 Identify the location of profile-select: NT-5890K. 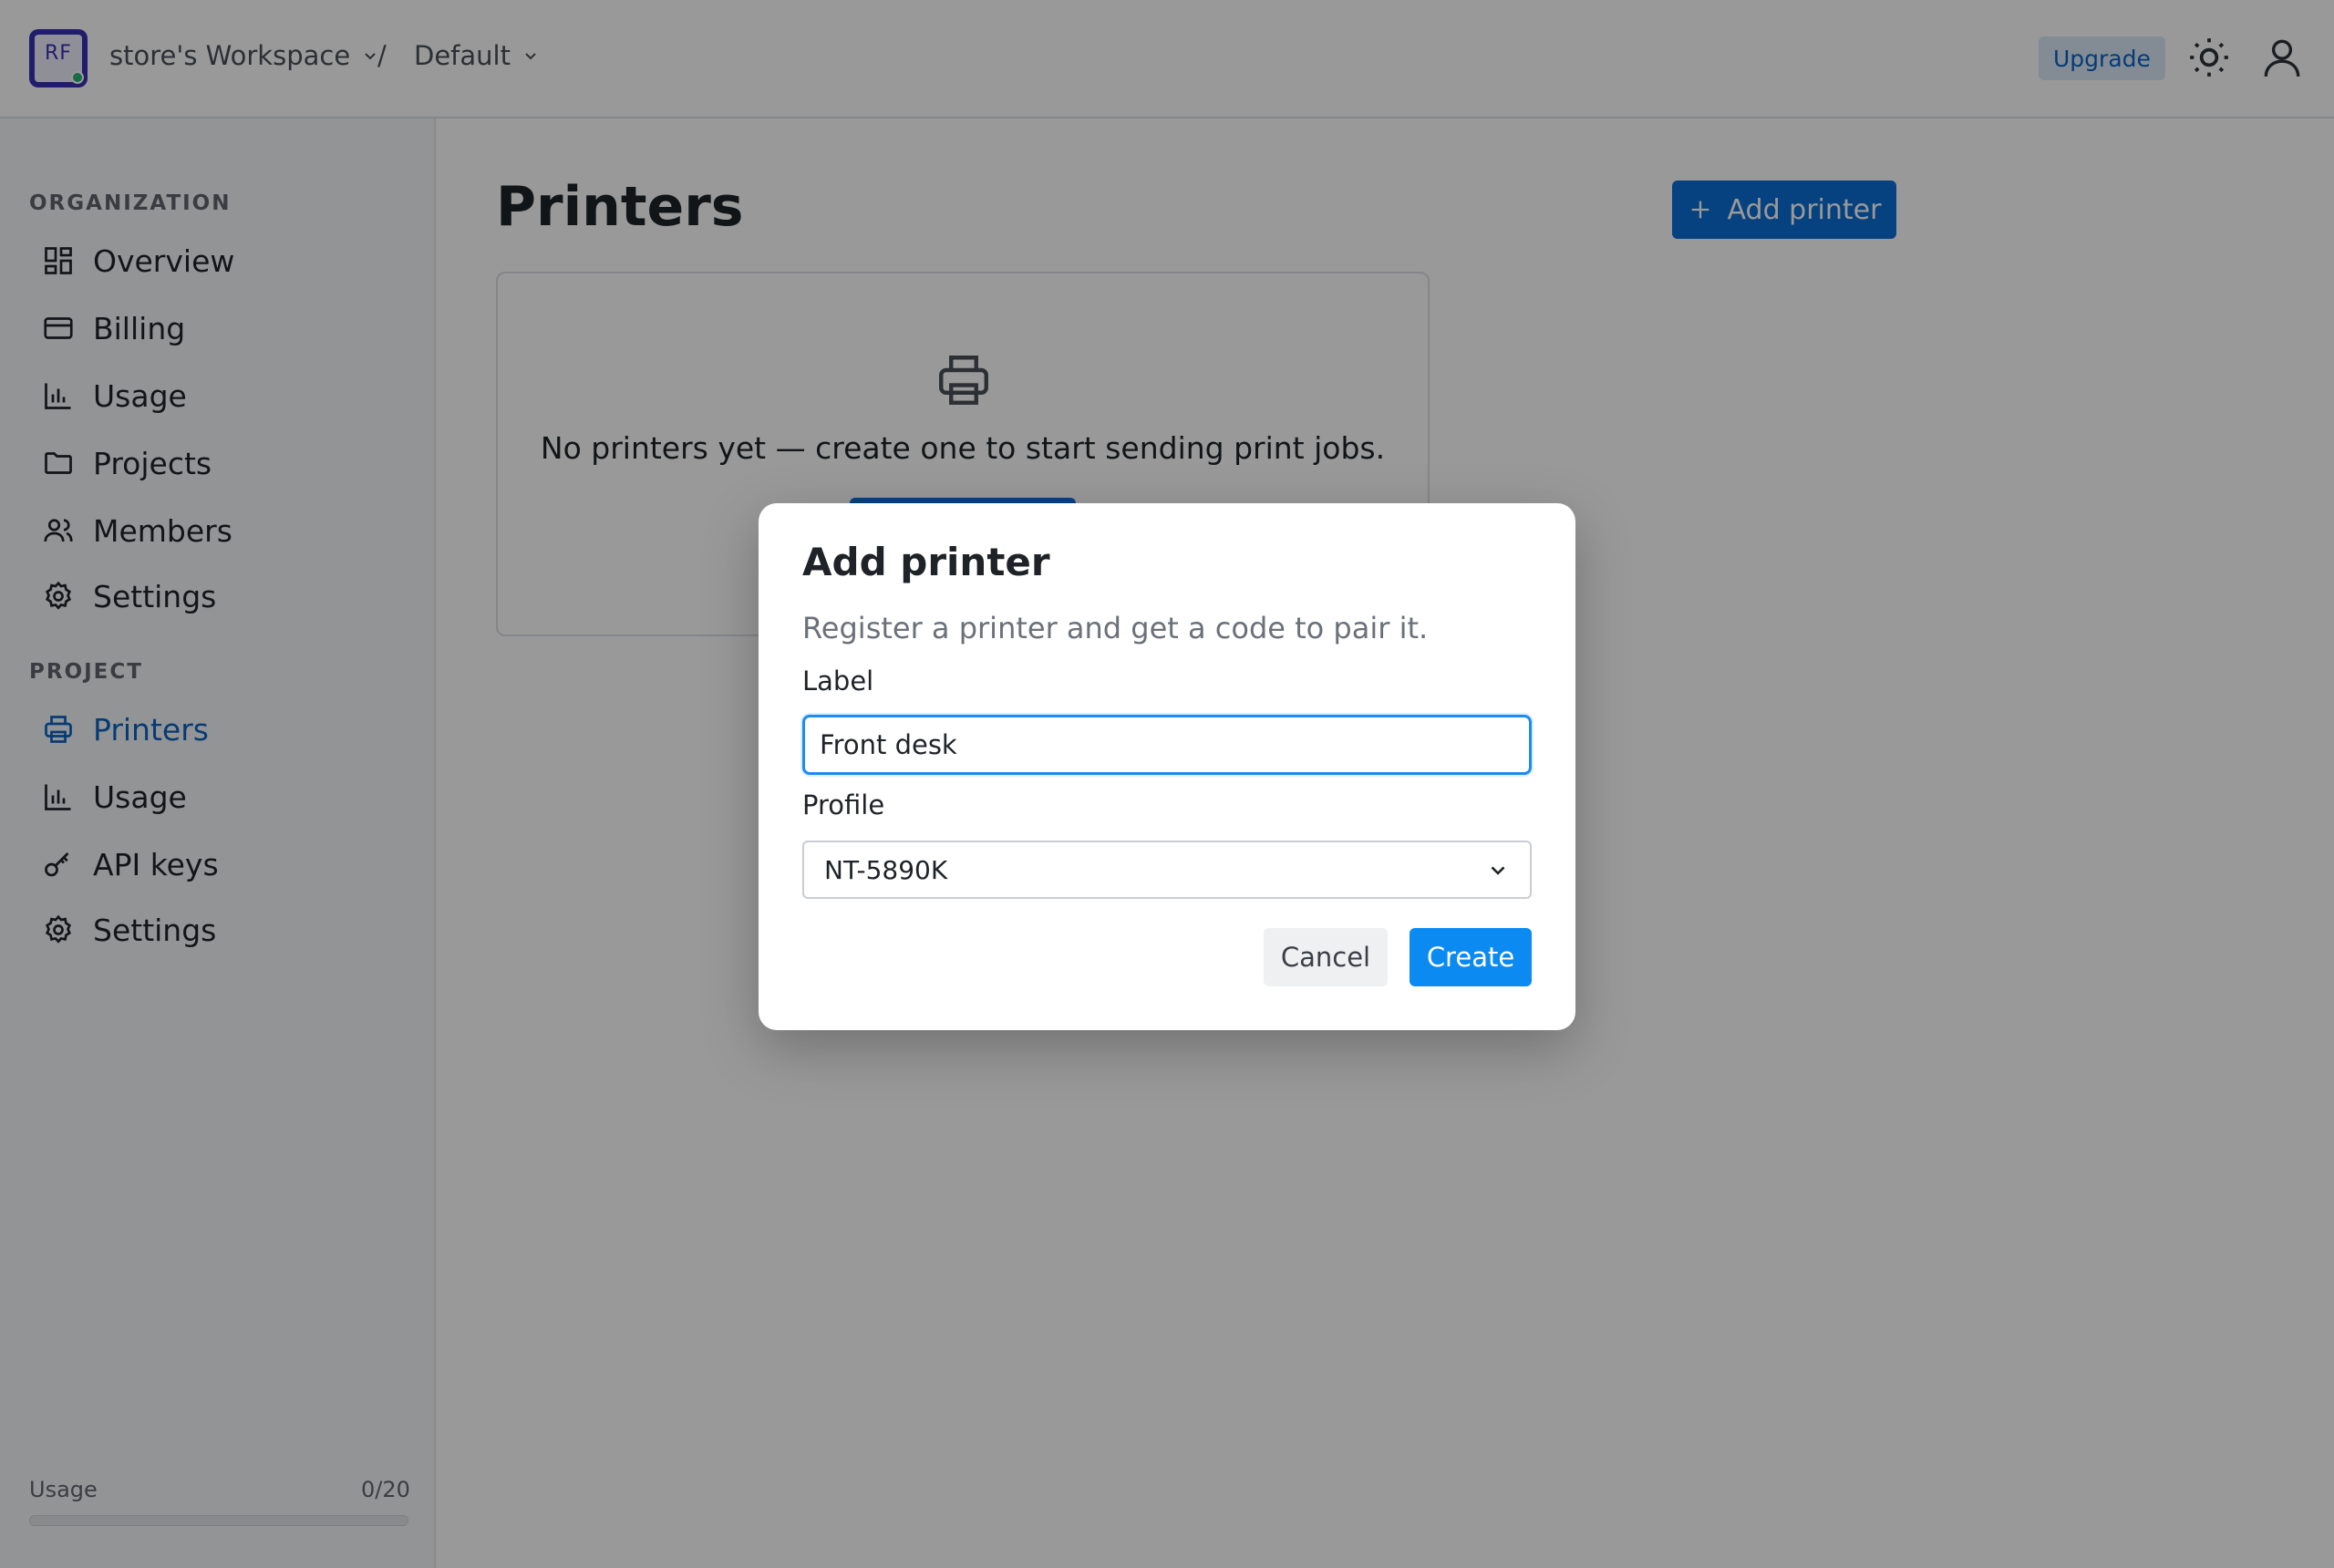
(1167, 870).